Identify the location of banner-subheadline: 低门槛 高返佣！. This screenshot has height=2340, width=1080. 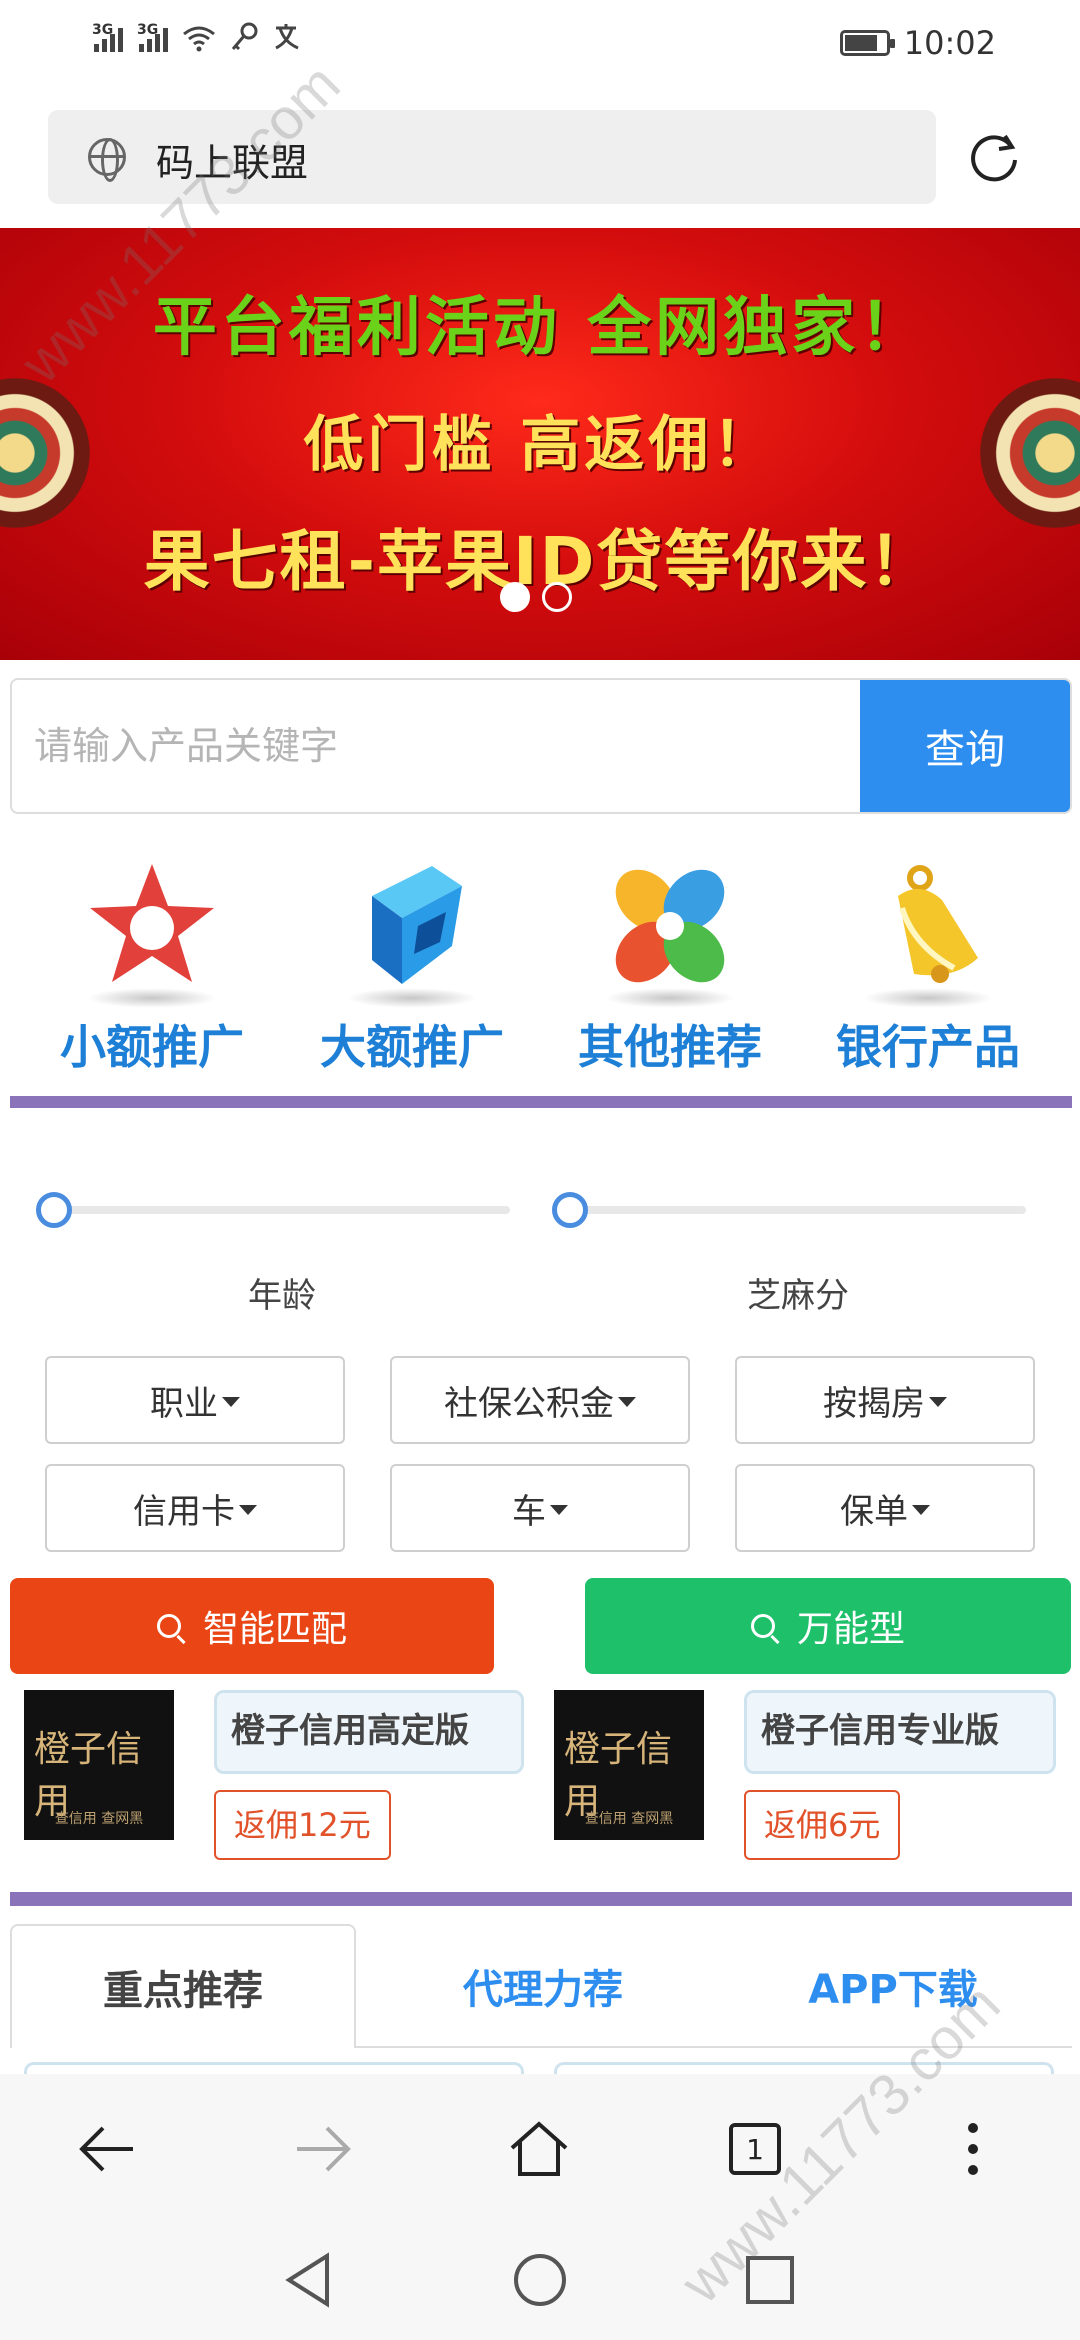
(540, 445).